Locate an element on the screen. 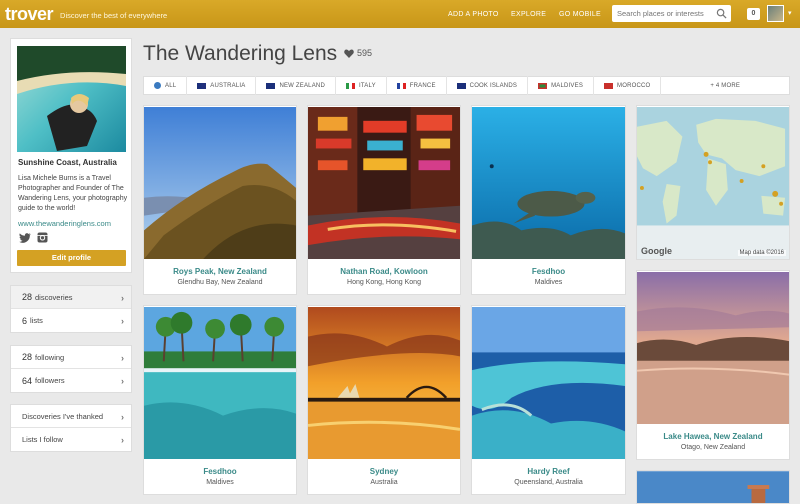 The height and width of the screenshot is (504, 800). tab-cook-islands: COOK ISLANDS is located at coordinates (488, 85).